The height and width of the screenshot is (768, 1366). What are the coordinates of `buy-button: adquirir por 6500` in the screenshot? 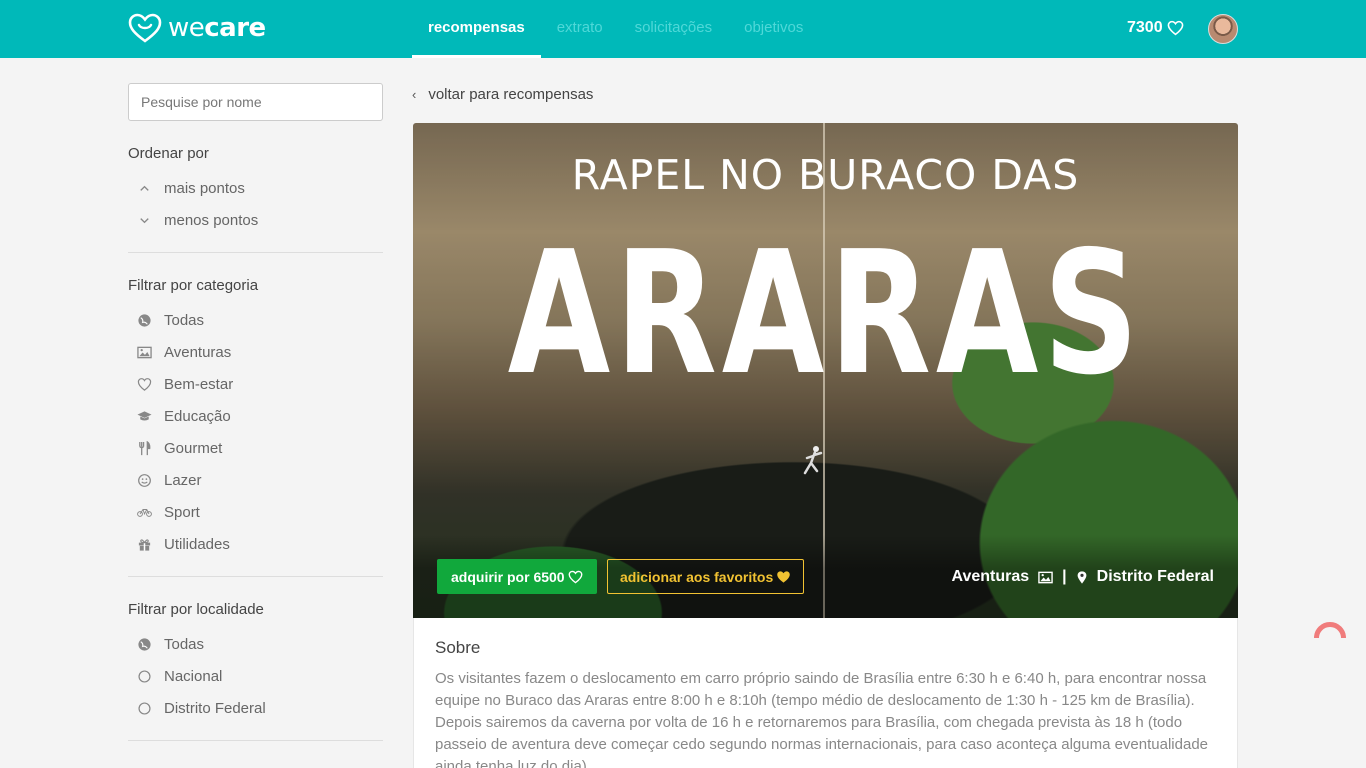 It's located at (517, 576).